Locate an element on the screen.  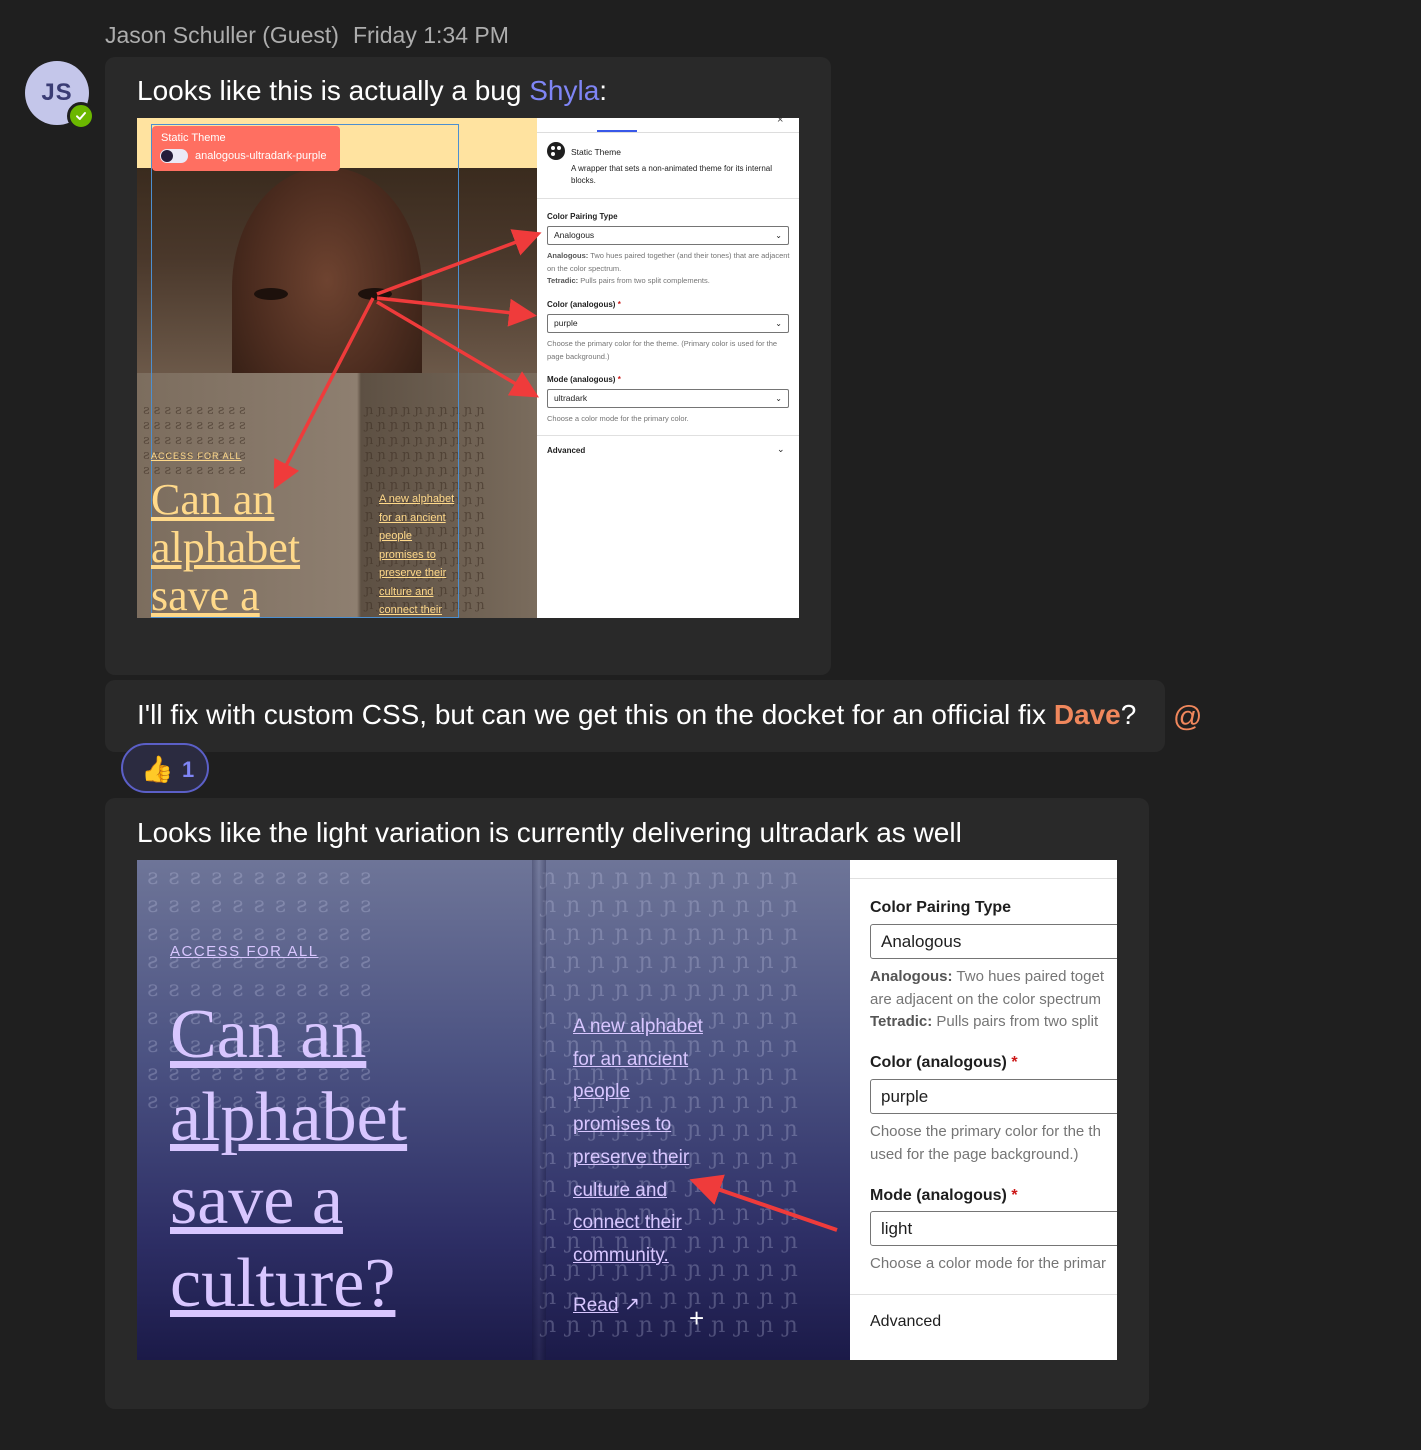
mention-at-icon: @ is located at coordinates (1188, 717).